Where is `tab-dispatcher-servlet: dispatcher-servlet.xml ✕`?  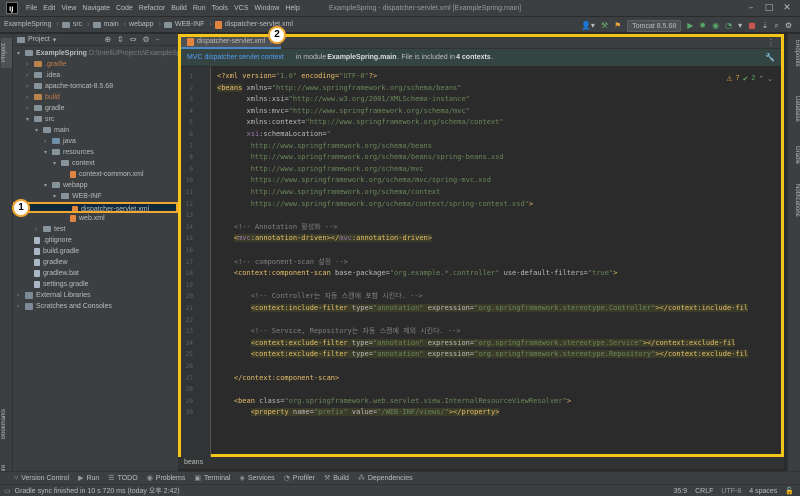 tab-dispatcher-servlet: dispatcher-servlet.xml ✕ is located at coordinates (231, 42).